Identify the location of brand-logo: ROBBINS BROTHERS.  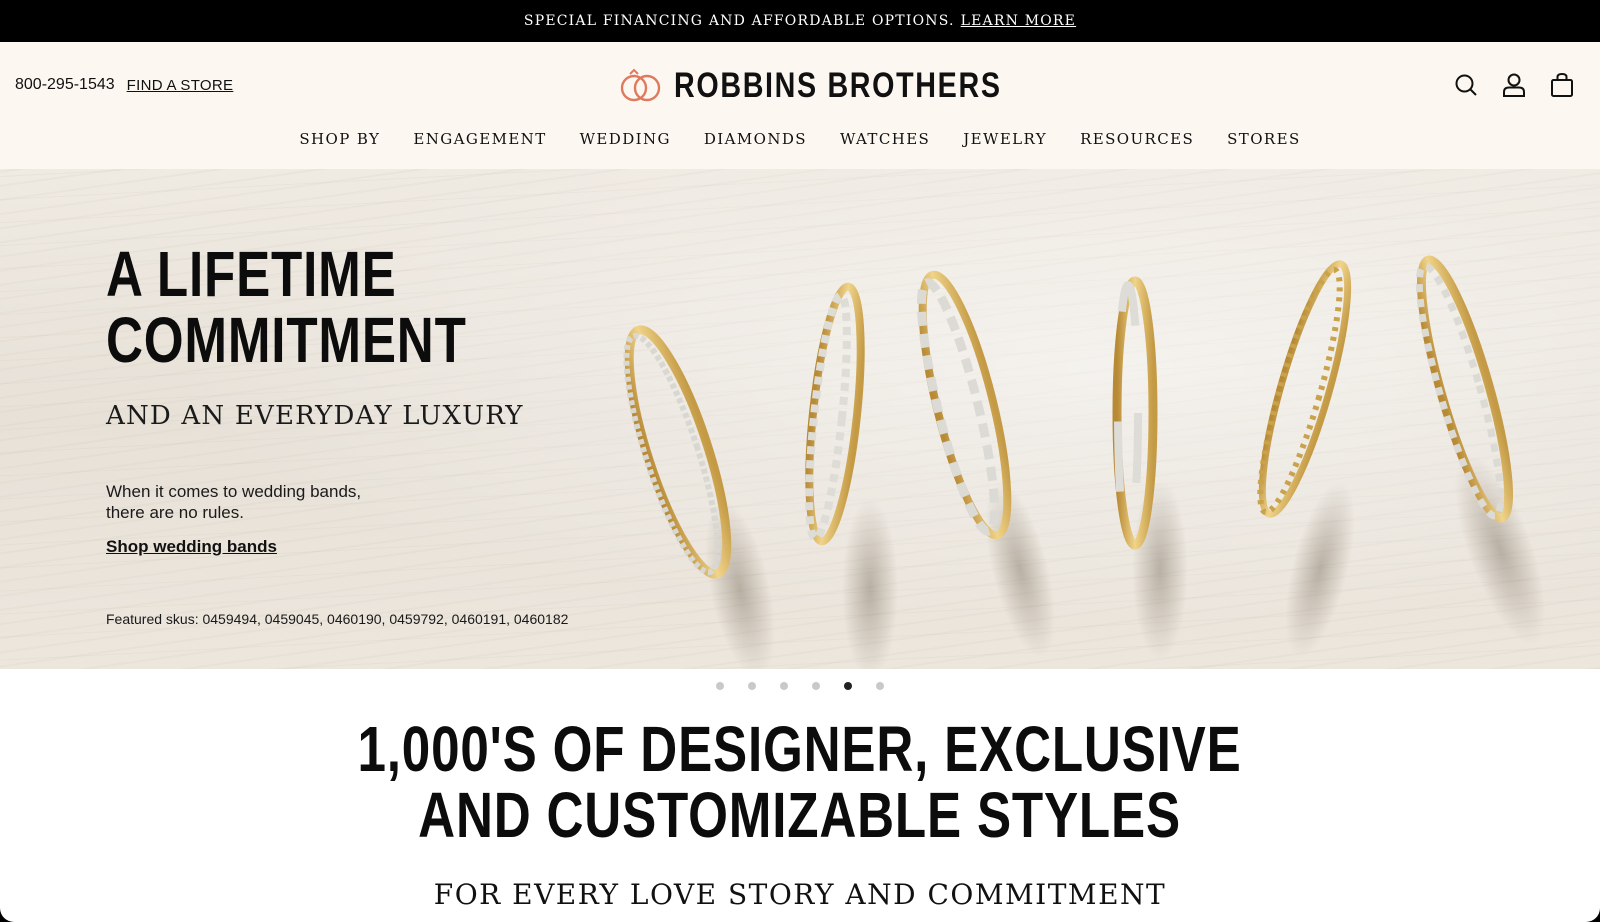
(846, 86).